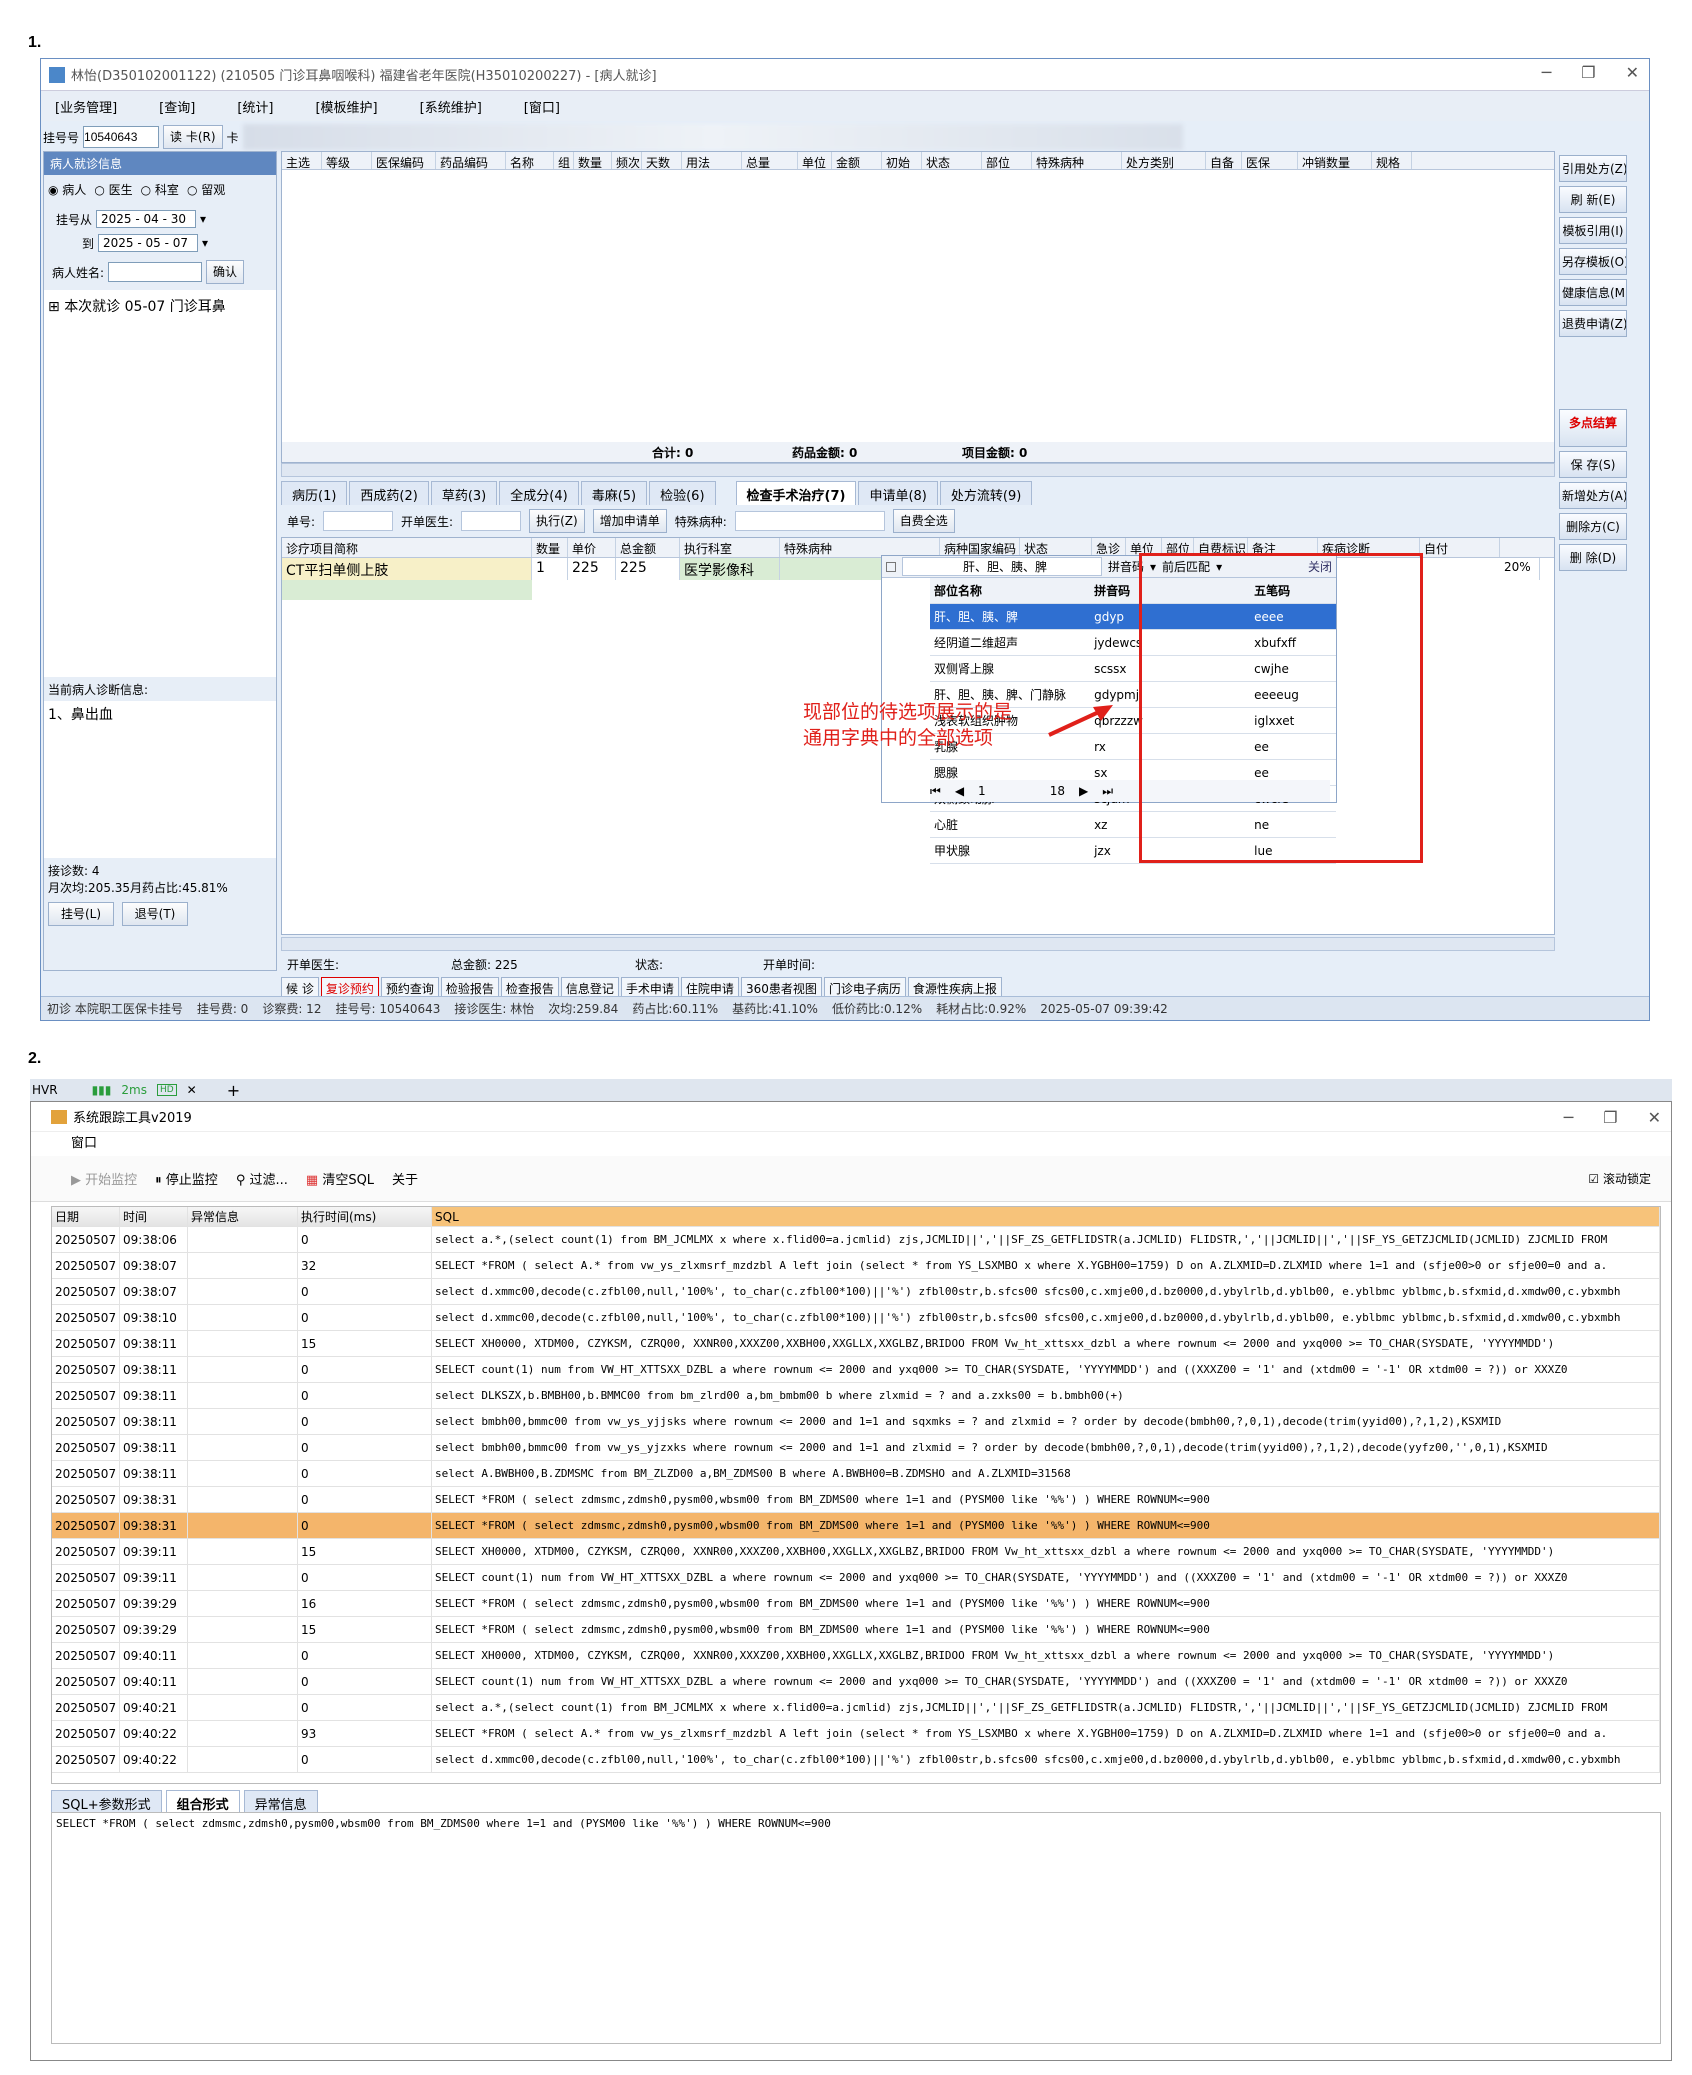 Image resolution: width=1692 pixels, height=2075 pixels. I want to click on next-page-icon: ▶, so click(1083, 791).